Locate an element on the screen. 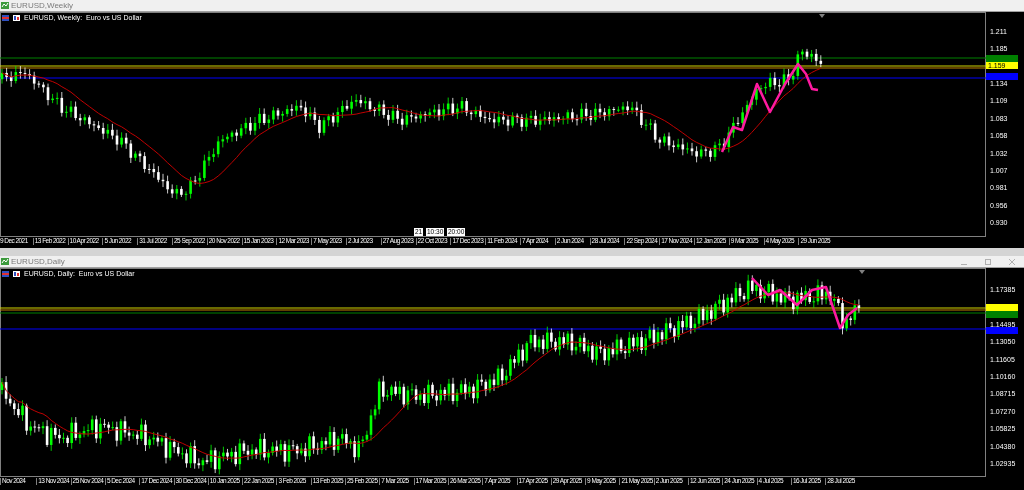 The width and height of the screenshot is (1024, 490). maximize-button is located at coordinates (988, 261).